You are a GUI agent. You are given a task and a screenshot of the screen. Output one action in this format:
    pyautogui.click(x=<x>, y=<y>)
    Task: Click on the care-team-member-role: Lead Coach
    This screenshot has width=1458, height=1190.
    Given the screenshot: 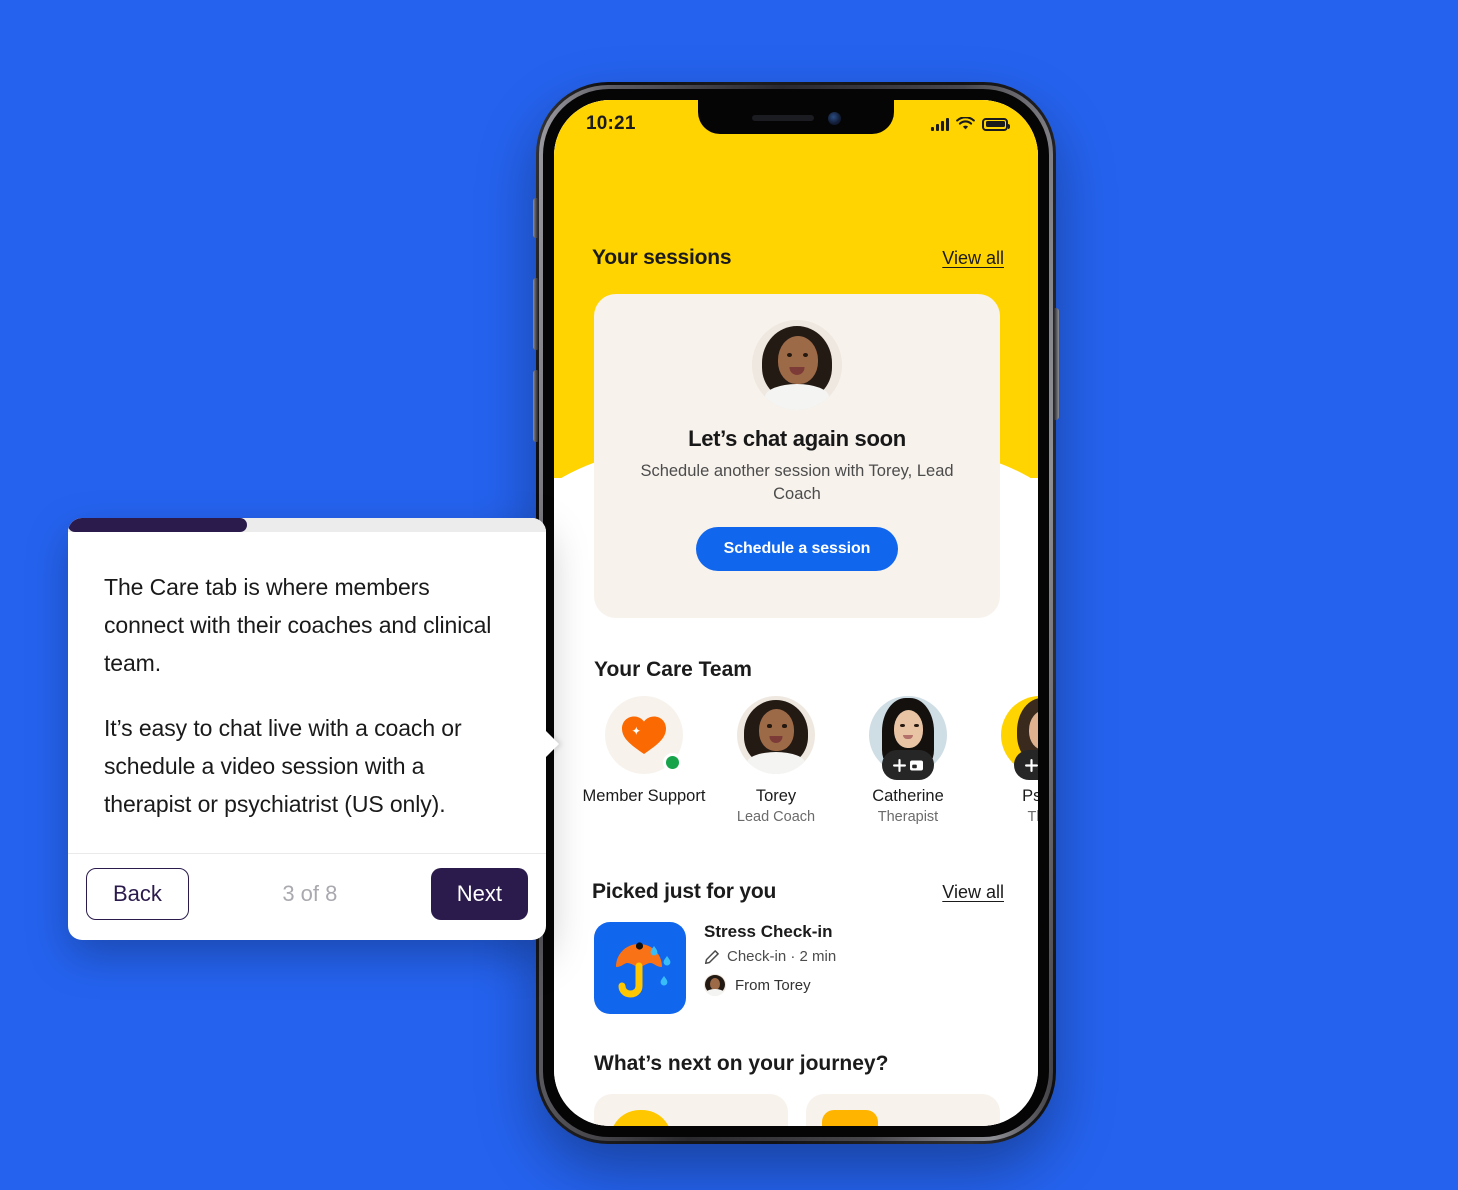 What is the action you would take?
    pyautogui.click(x=776, y=817)
    